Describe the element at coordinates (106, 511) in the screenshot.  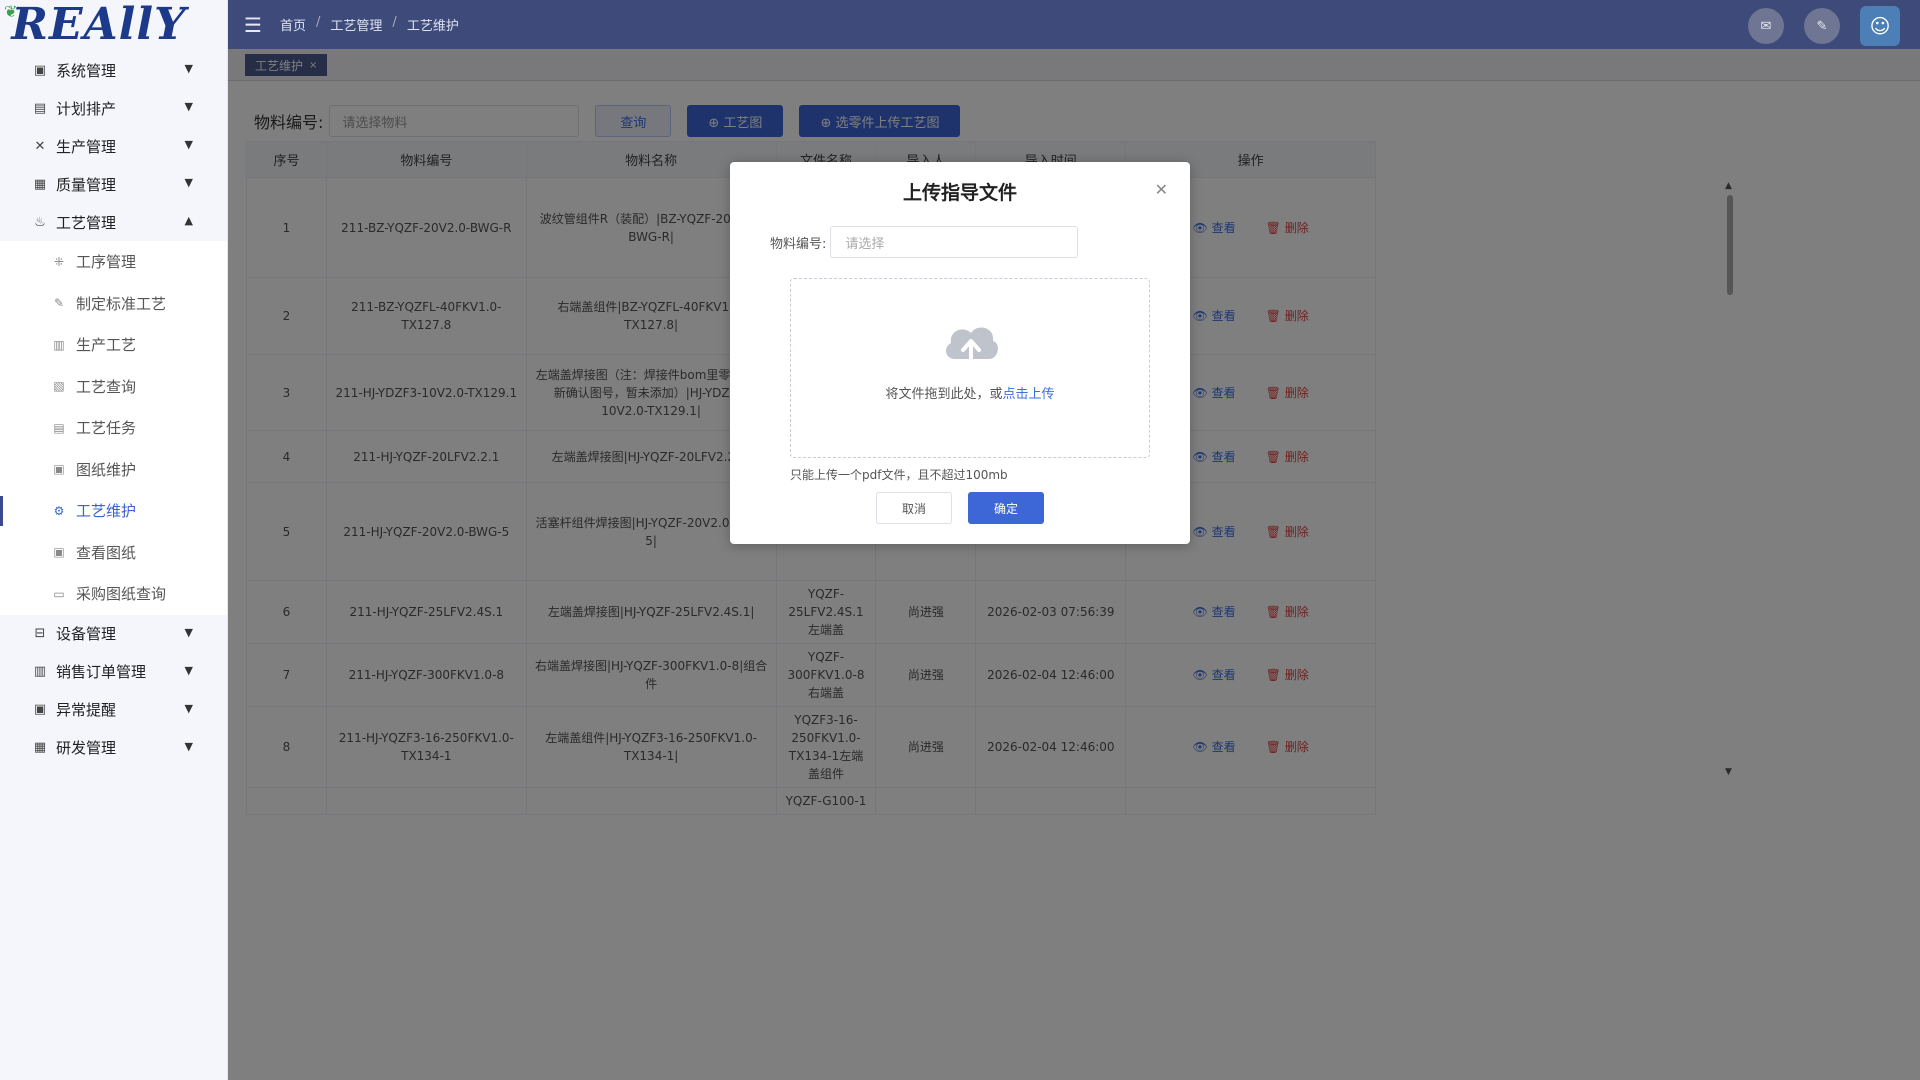
I see `sub-item-label: 工艺维护` at that location.